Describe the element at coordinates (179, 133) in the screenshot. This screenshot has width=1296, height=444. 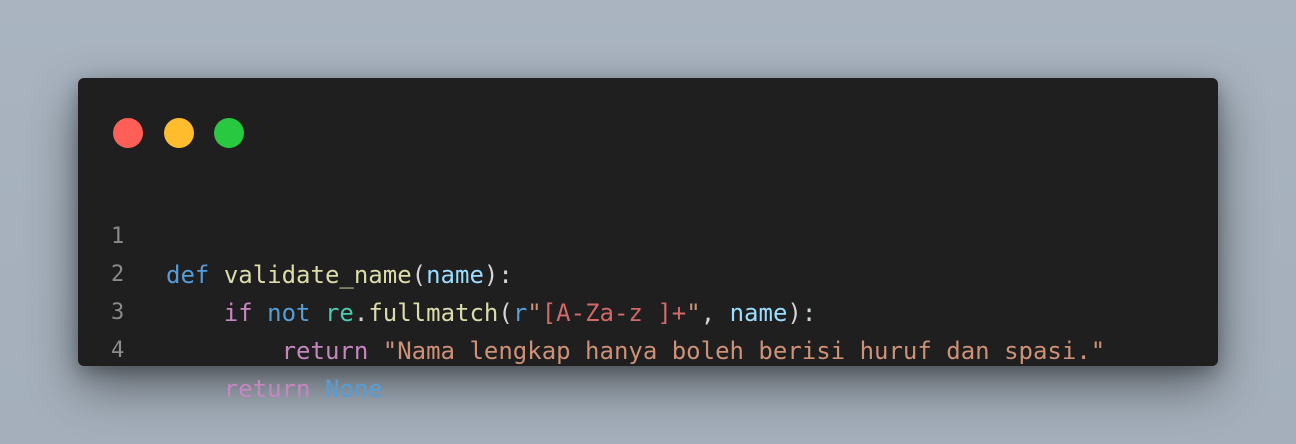
I see `minimize-dot-icon` at that location.